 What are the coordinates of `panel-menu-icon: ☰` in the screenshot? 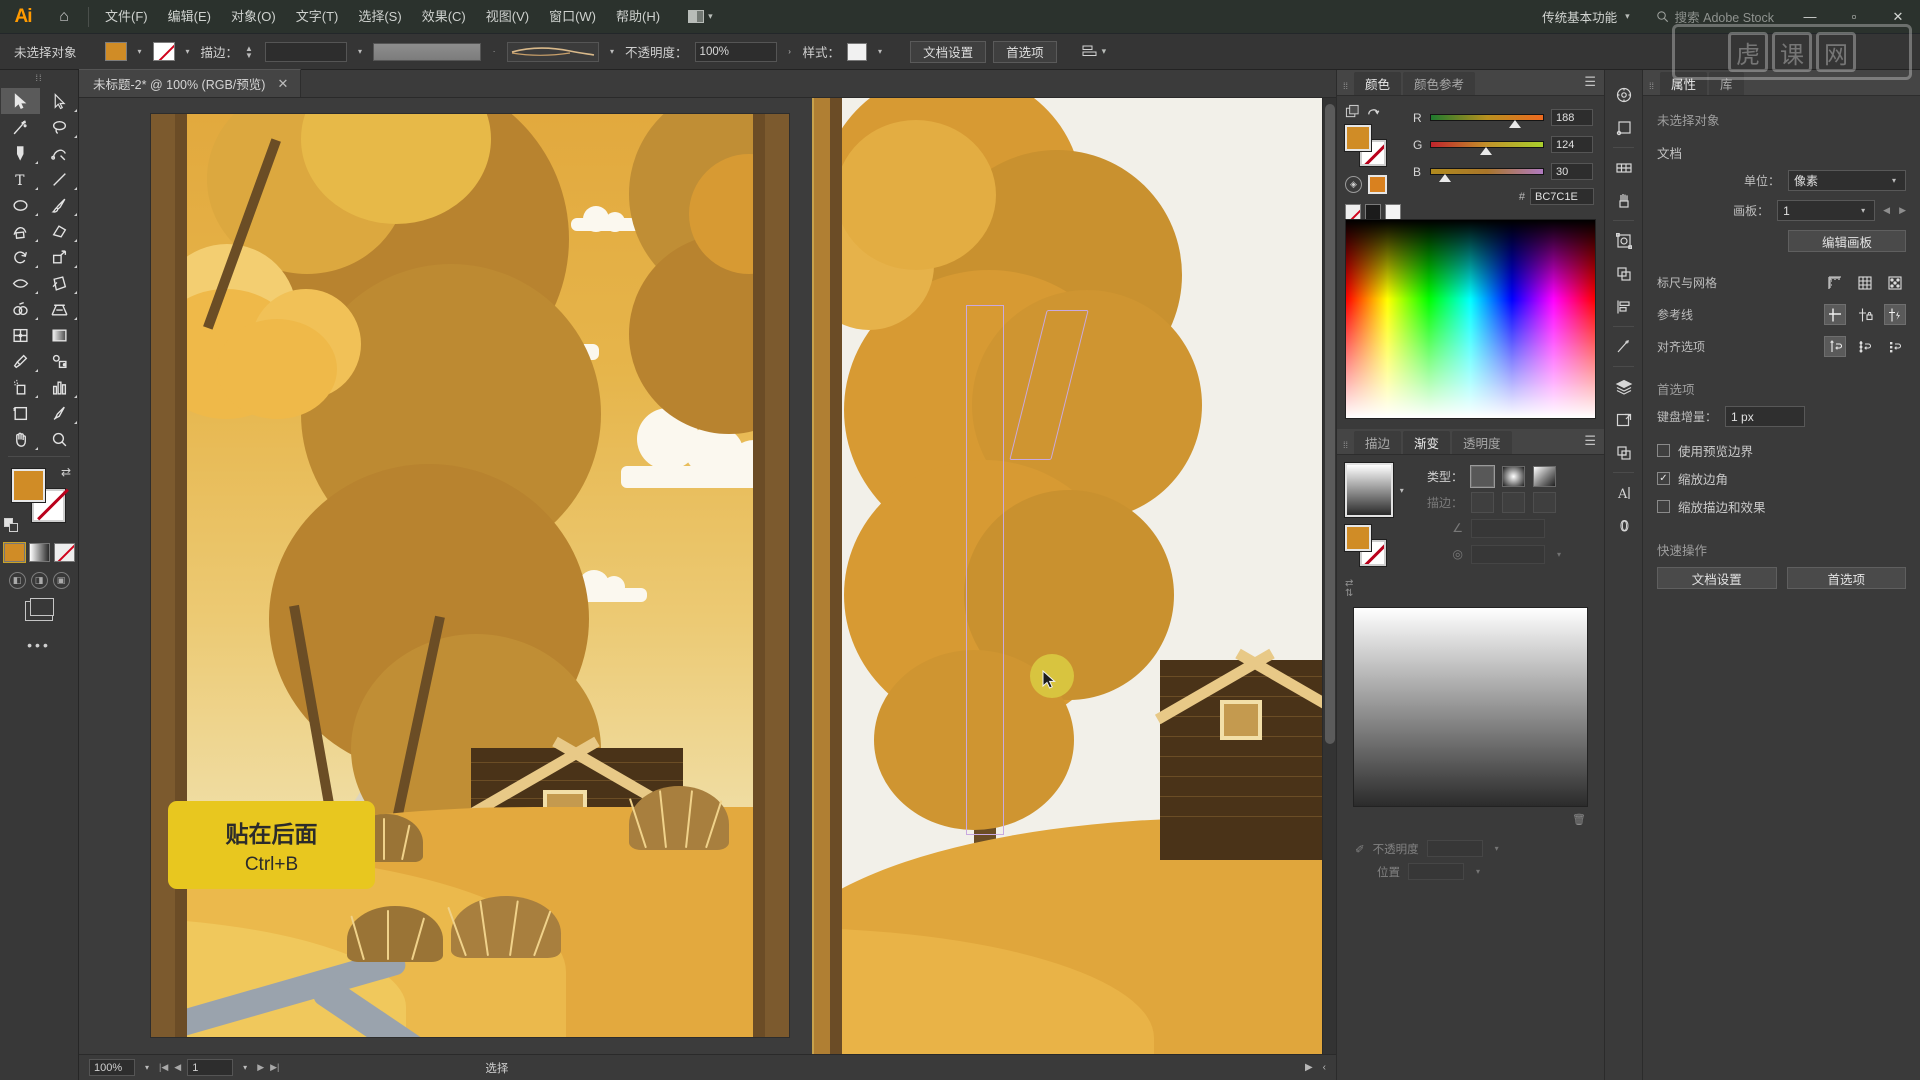 It's located at (1590, 81).